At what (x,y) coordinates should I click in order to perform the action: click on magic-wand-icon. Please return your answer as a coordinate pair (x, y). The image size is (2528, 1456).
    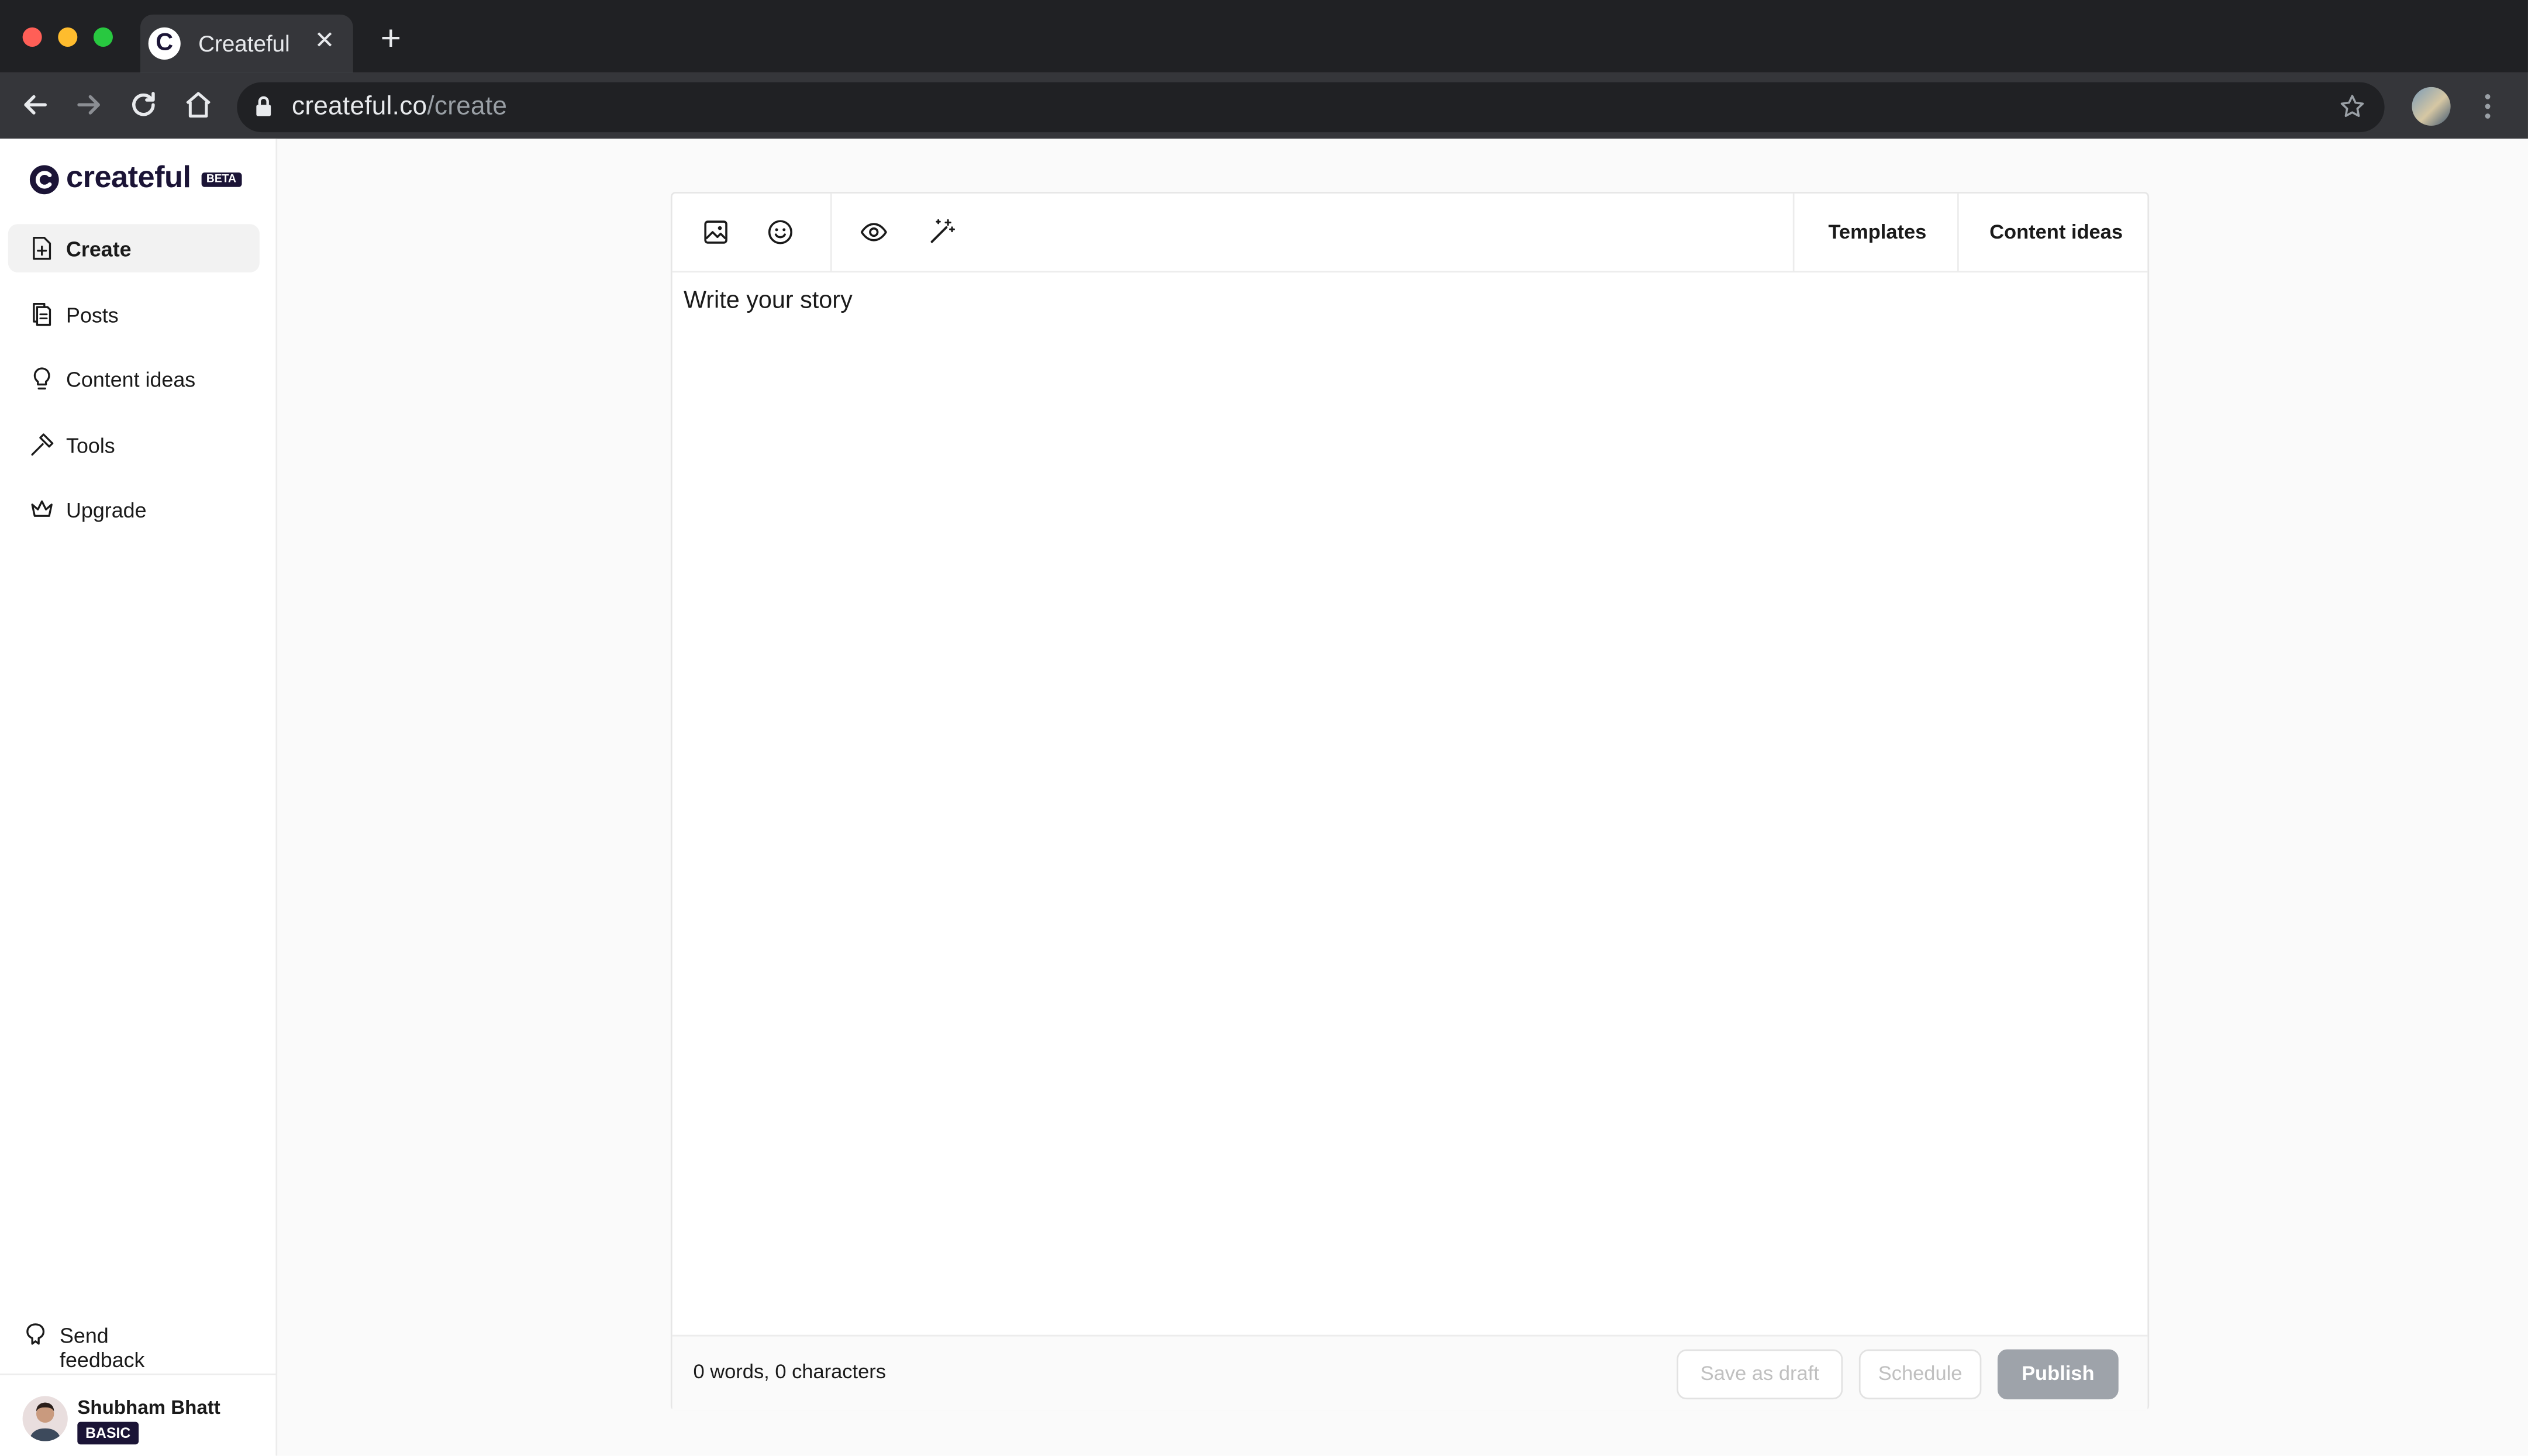
    Looking at the image, I should click on (941, 232).